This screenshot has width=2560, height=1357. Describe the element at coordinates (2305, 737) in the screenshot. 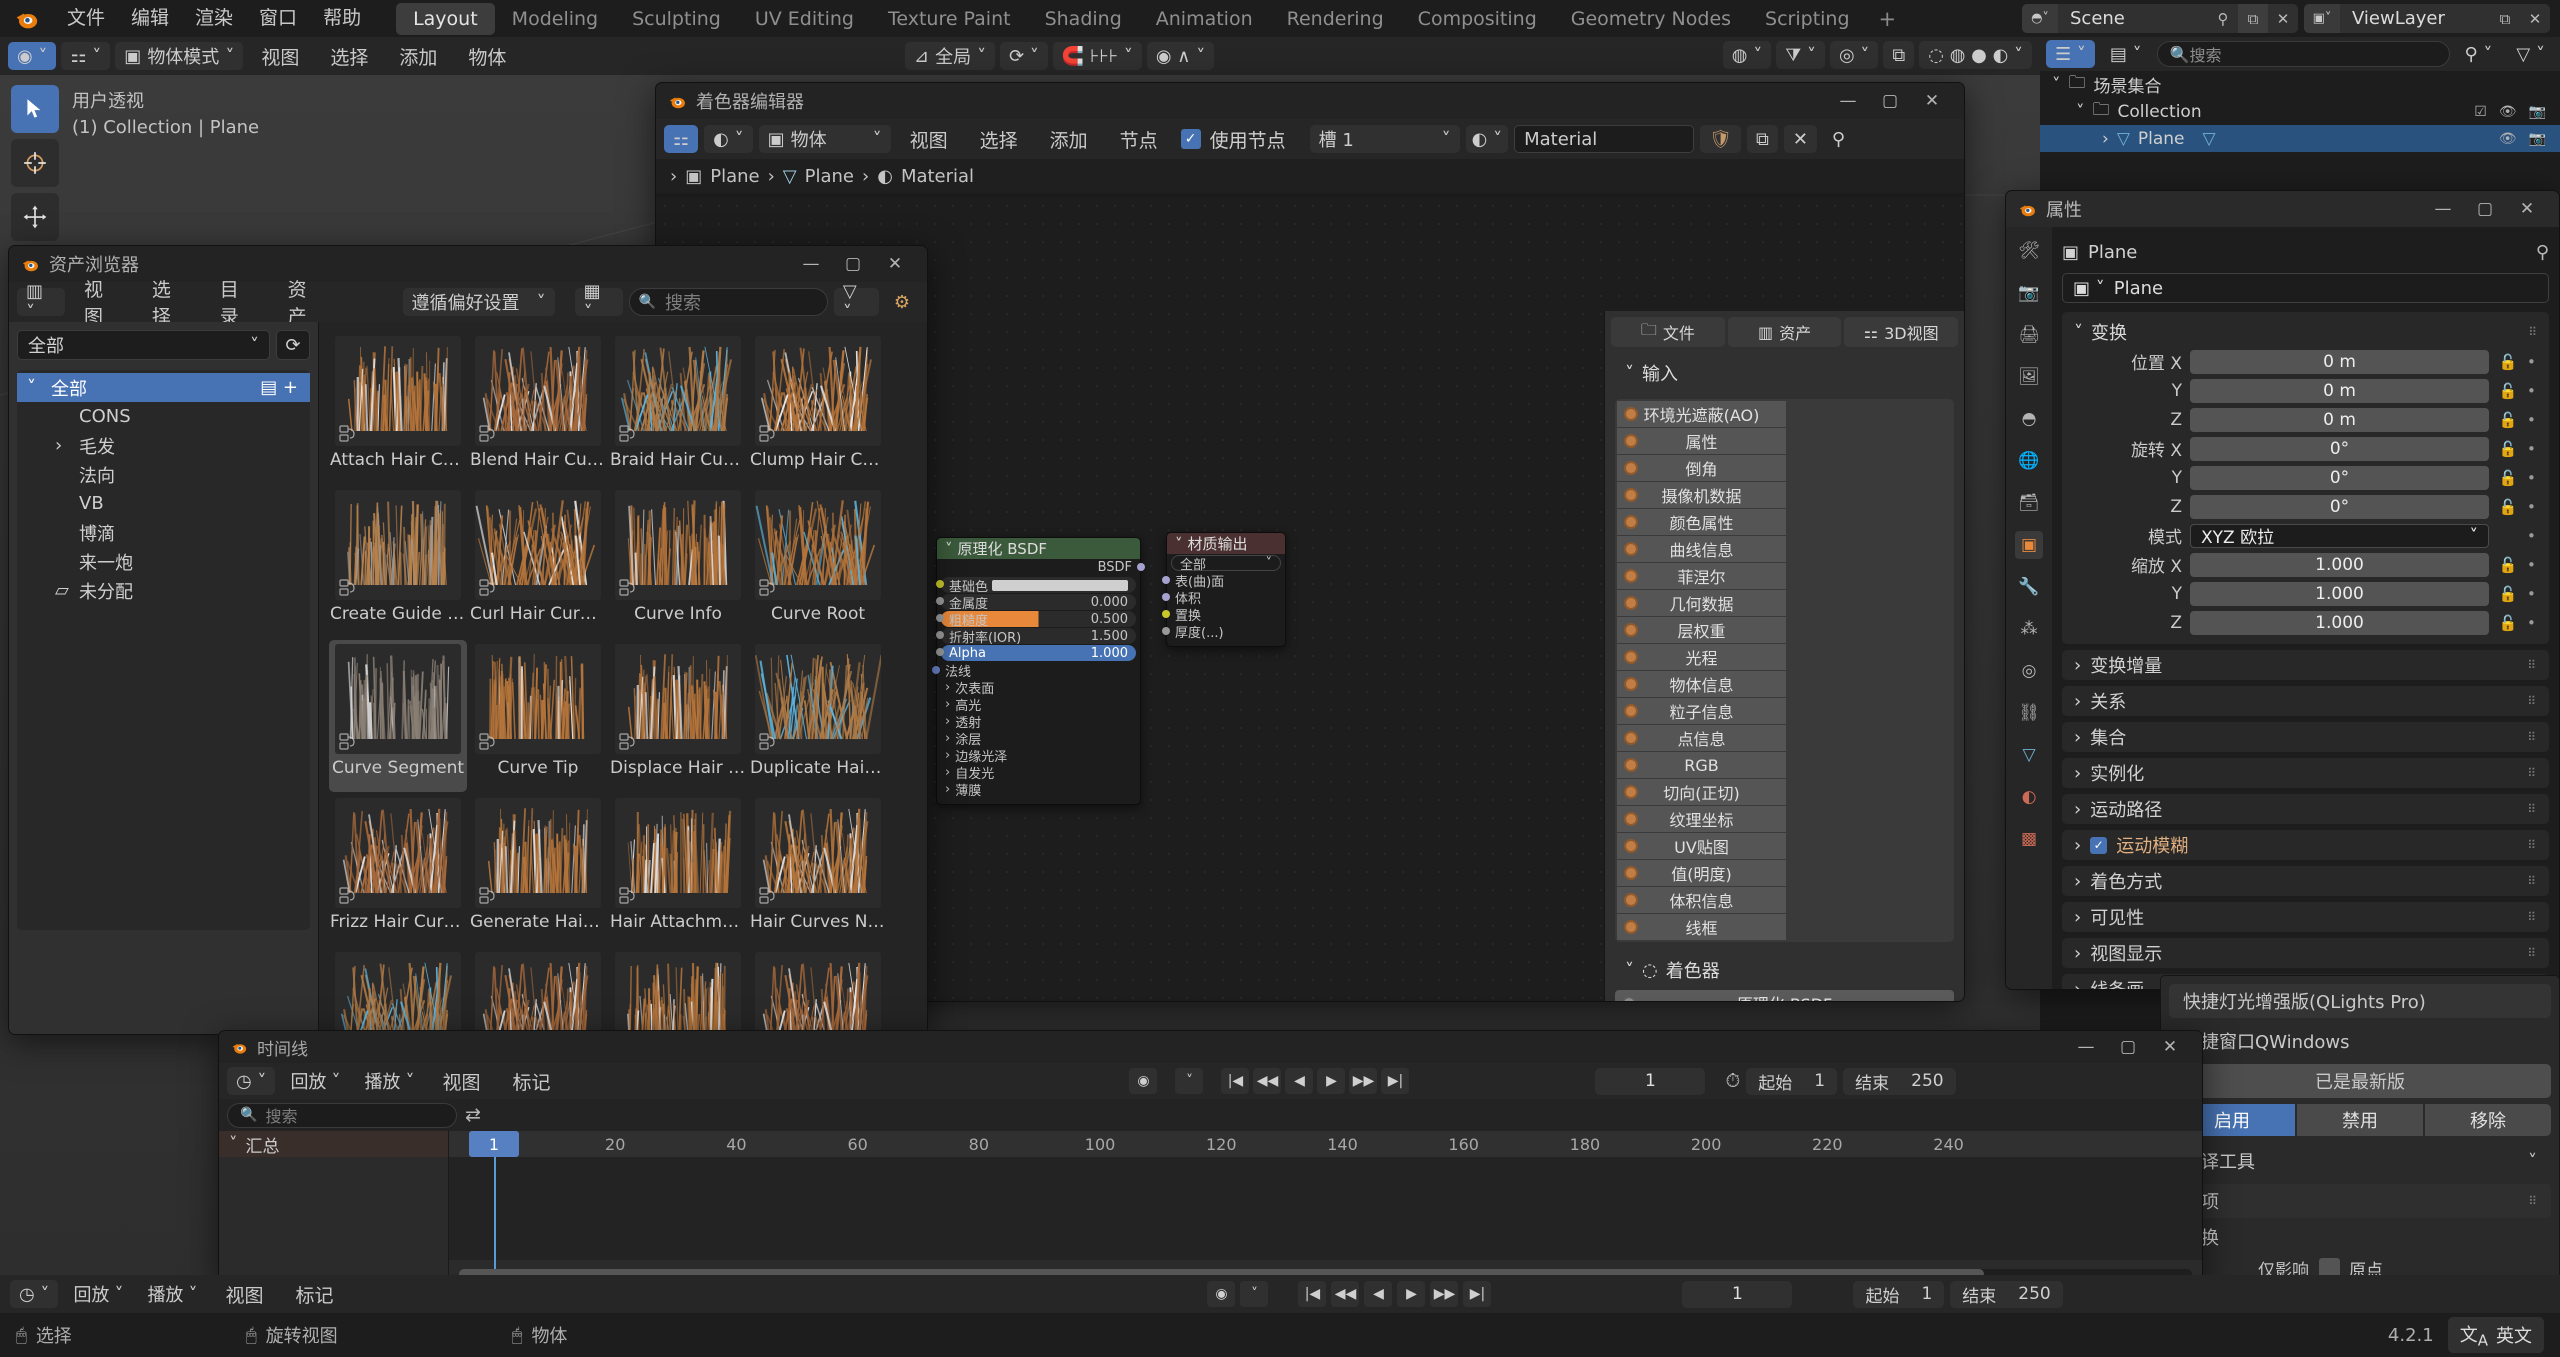

I see `property-panel-2: › 集合 ⠿` at that location.